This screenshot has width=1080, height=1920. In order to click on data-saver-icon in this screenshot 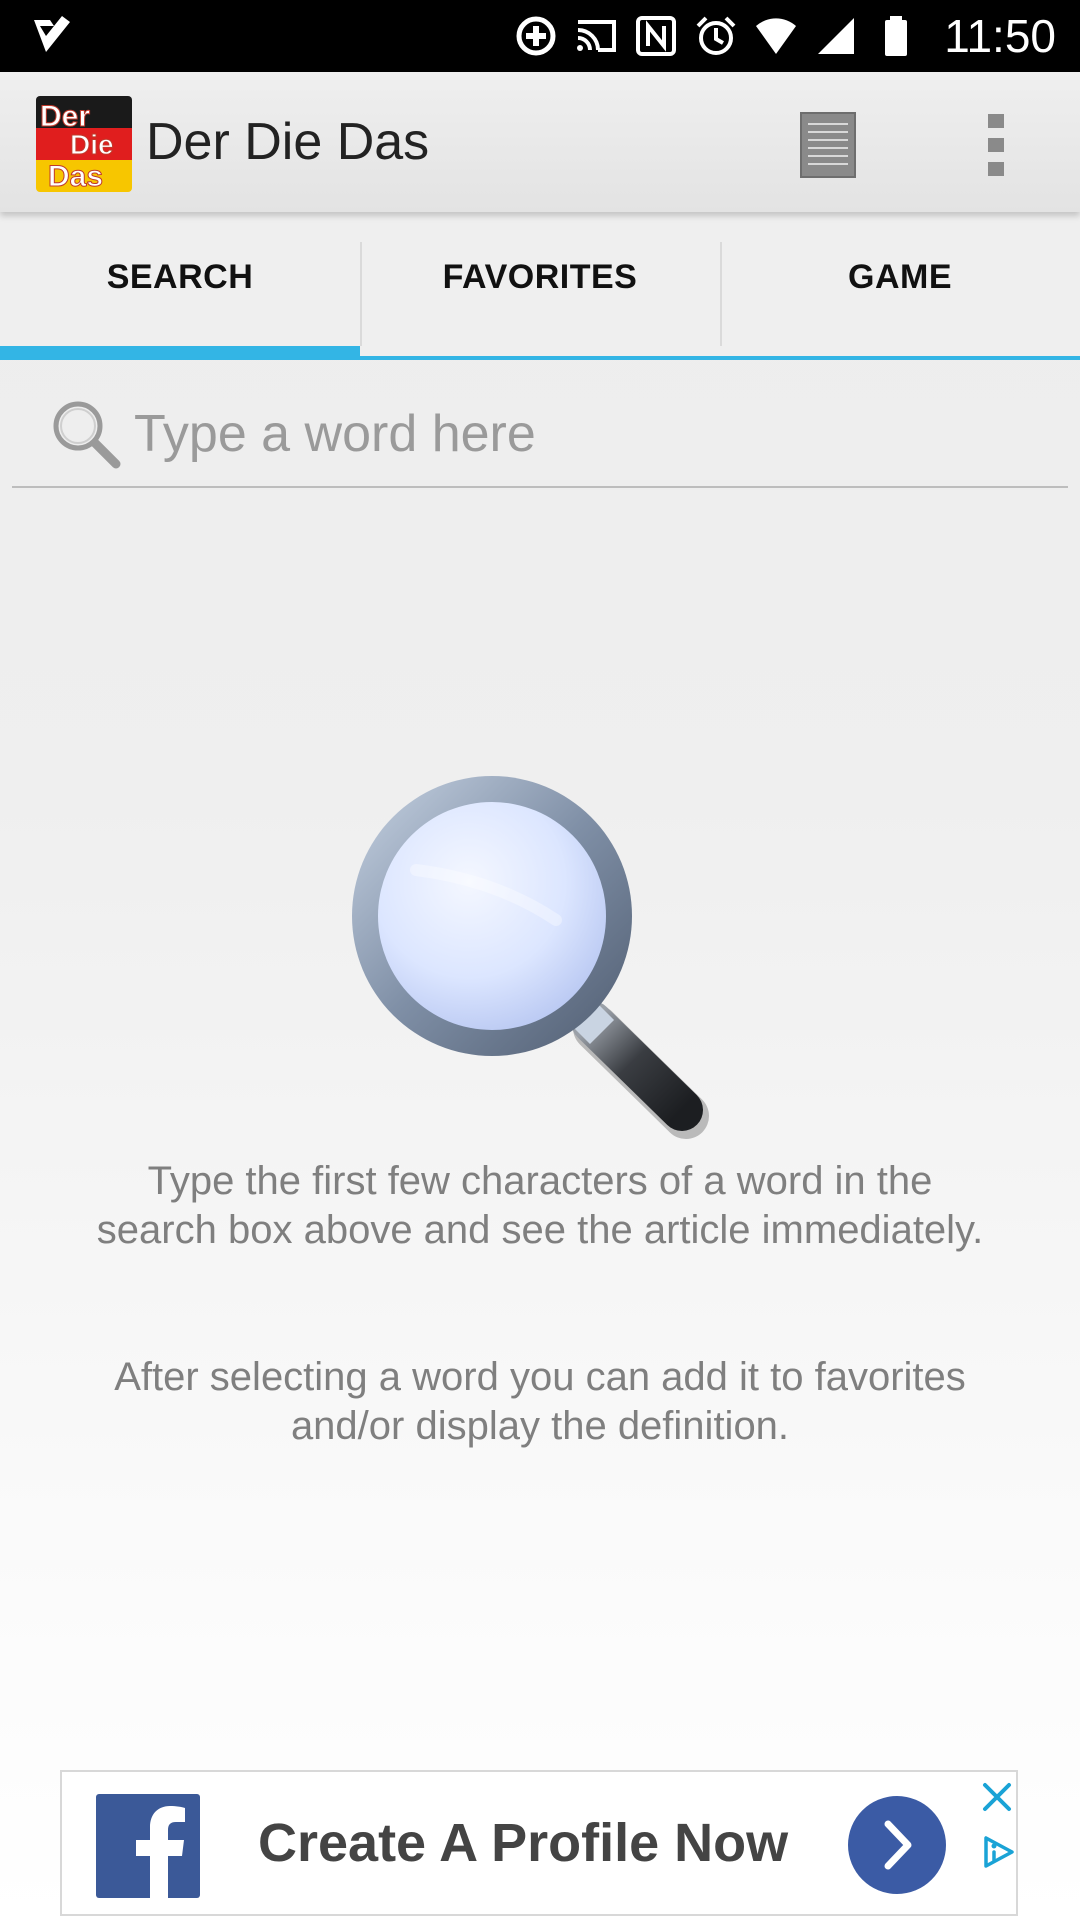, I will do `click(536, 36)`.